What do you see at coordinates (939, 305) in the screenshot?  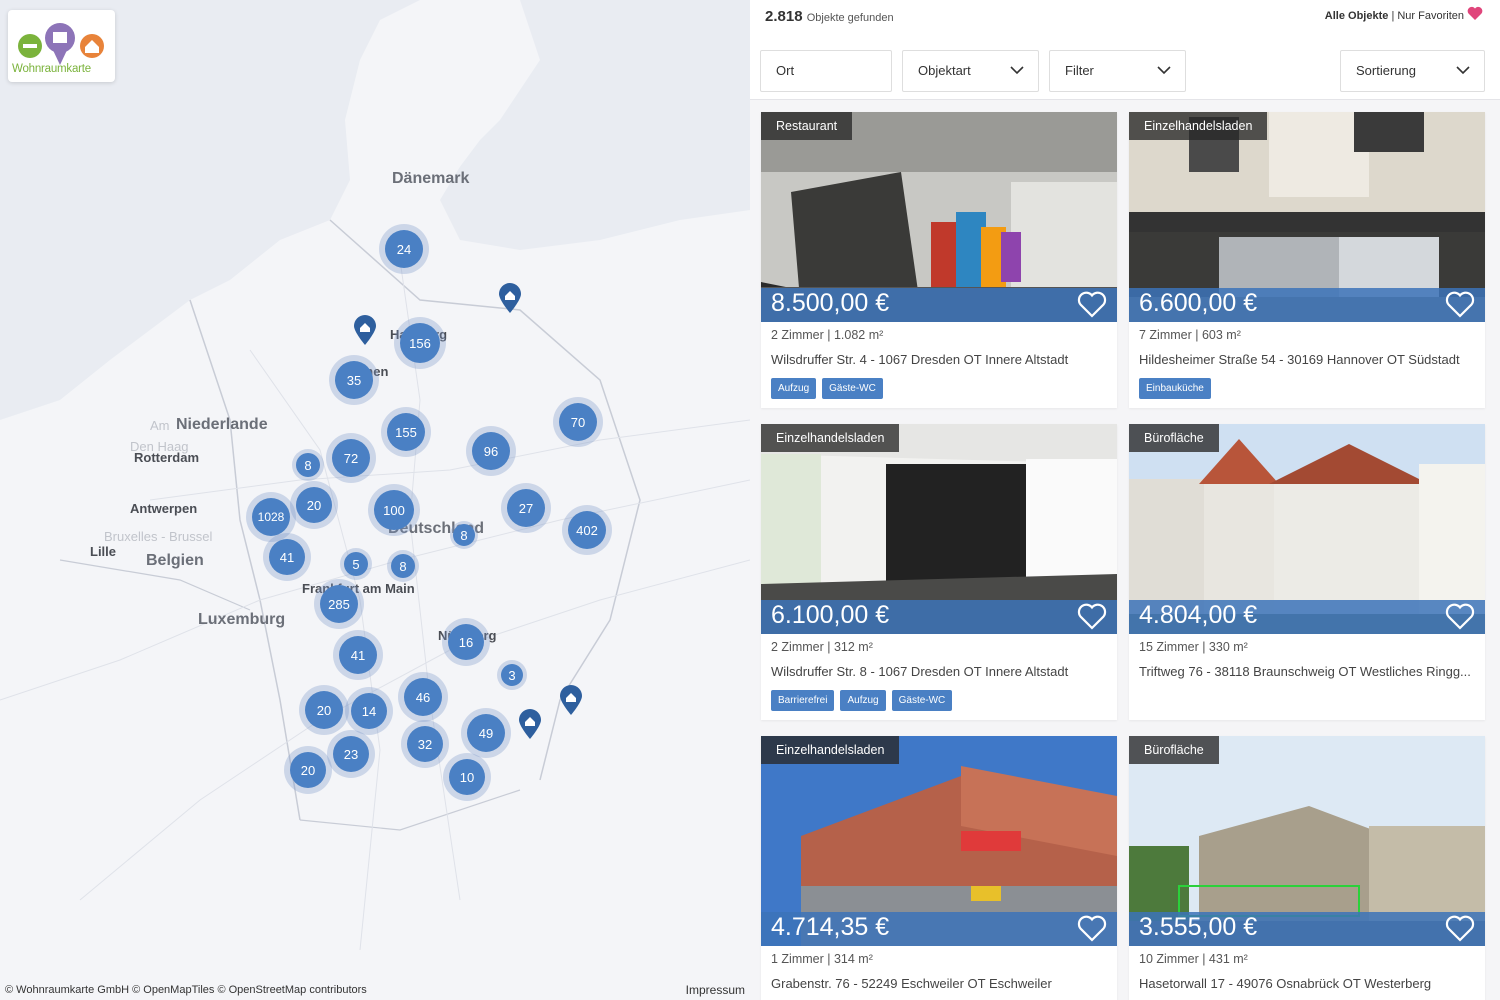 I see `price-bar: 8.500,00 €` at bounding box center [939, 305].